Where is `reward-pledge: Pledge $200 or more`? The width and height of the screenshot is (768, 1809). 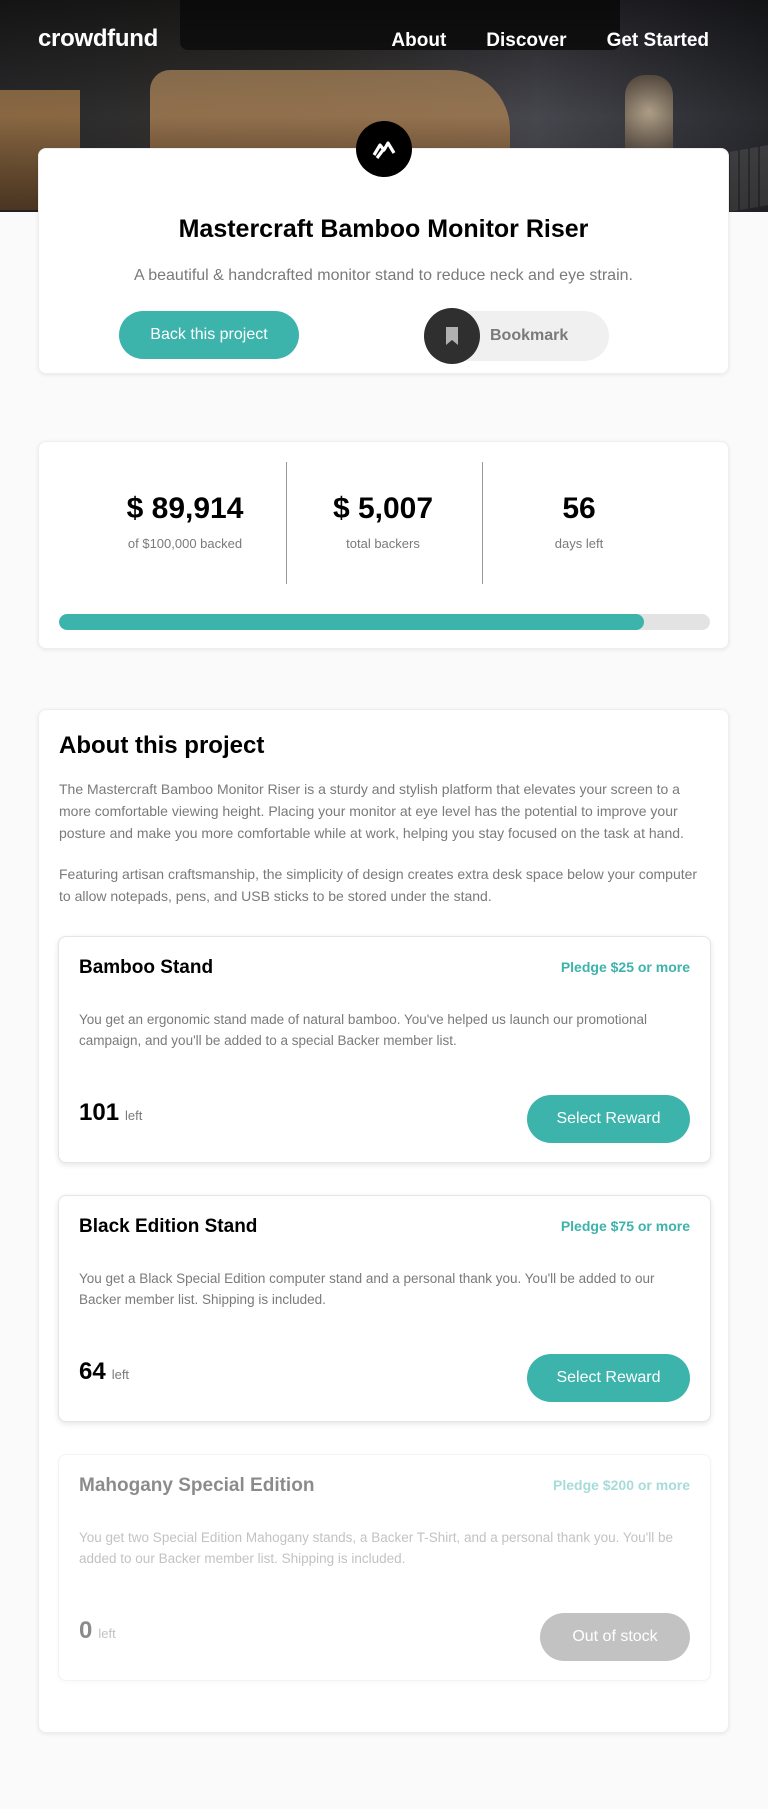
reward-pledge: Pledge $200 or more is located at coordinates (621, 1485).